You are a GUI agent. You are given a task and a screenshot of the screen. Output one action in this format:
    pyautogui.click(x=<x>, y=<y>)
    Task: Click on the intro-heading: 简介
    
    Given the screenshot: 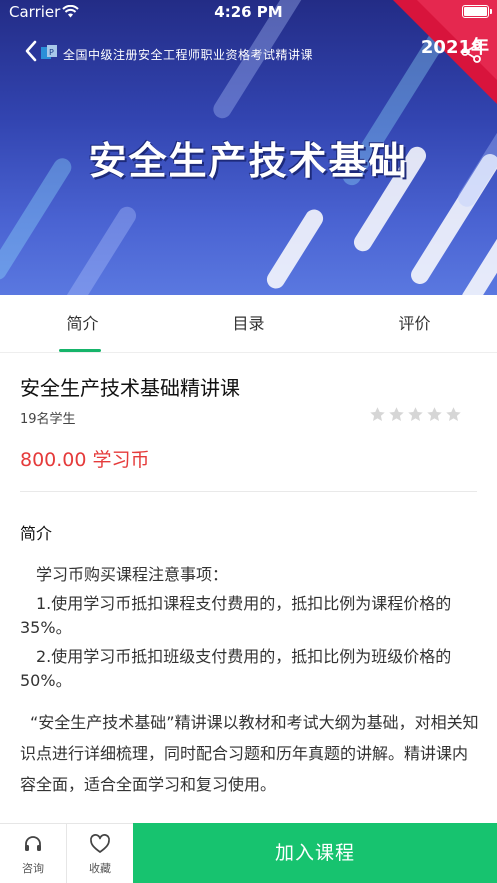 What is the action you would take?
    pyautogui.click(x=36, y=533)
    